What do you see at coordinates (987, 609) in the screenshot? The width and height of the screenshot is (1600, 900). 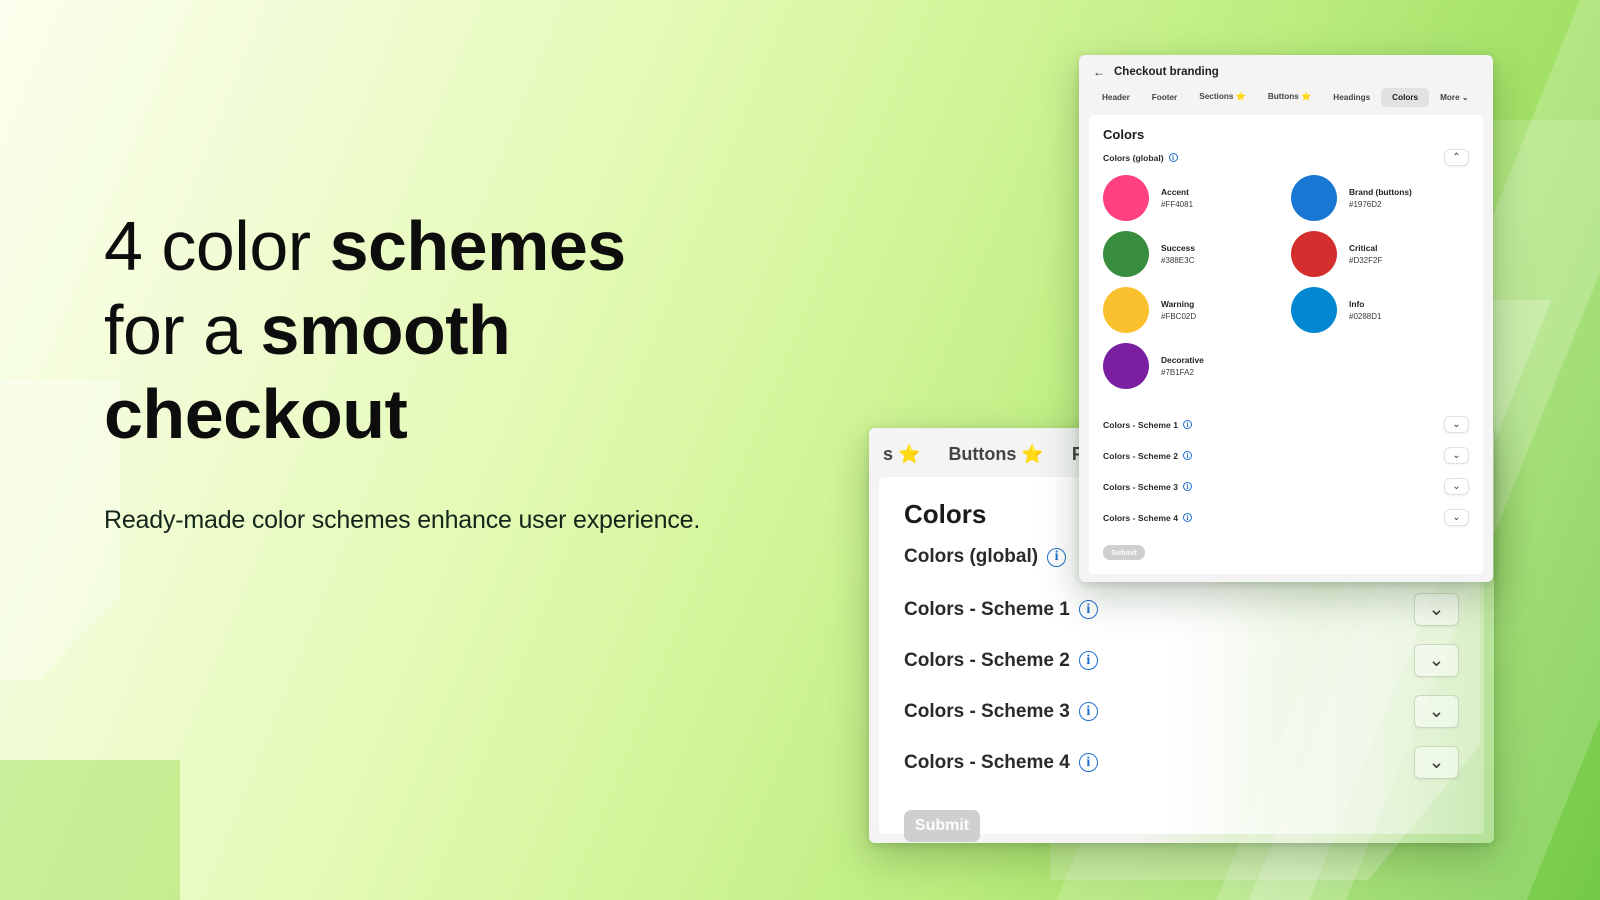 I see `scheme-label-text: Colors - Scheme 1` at bounding box center [987, 609].